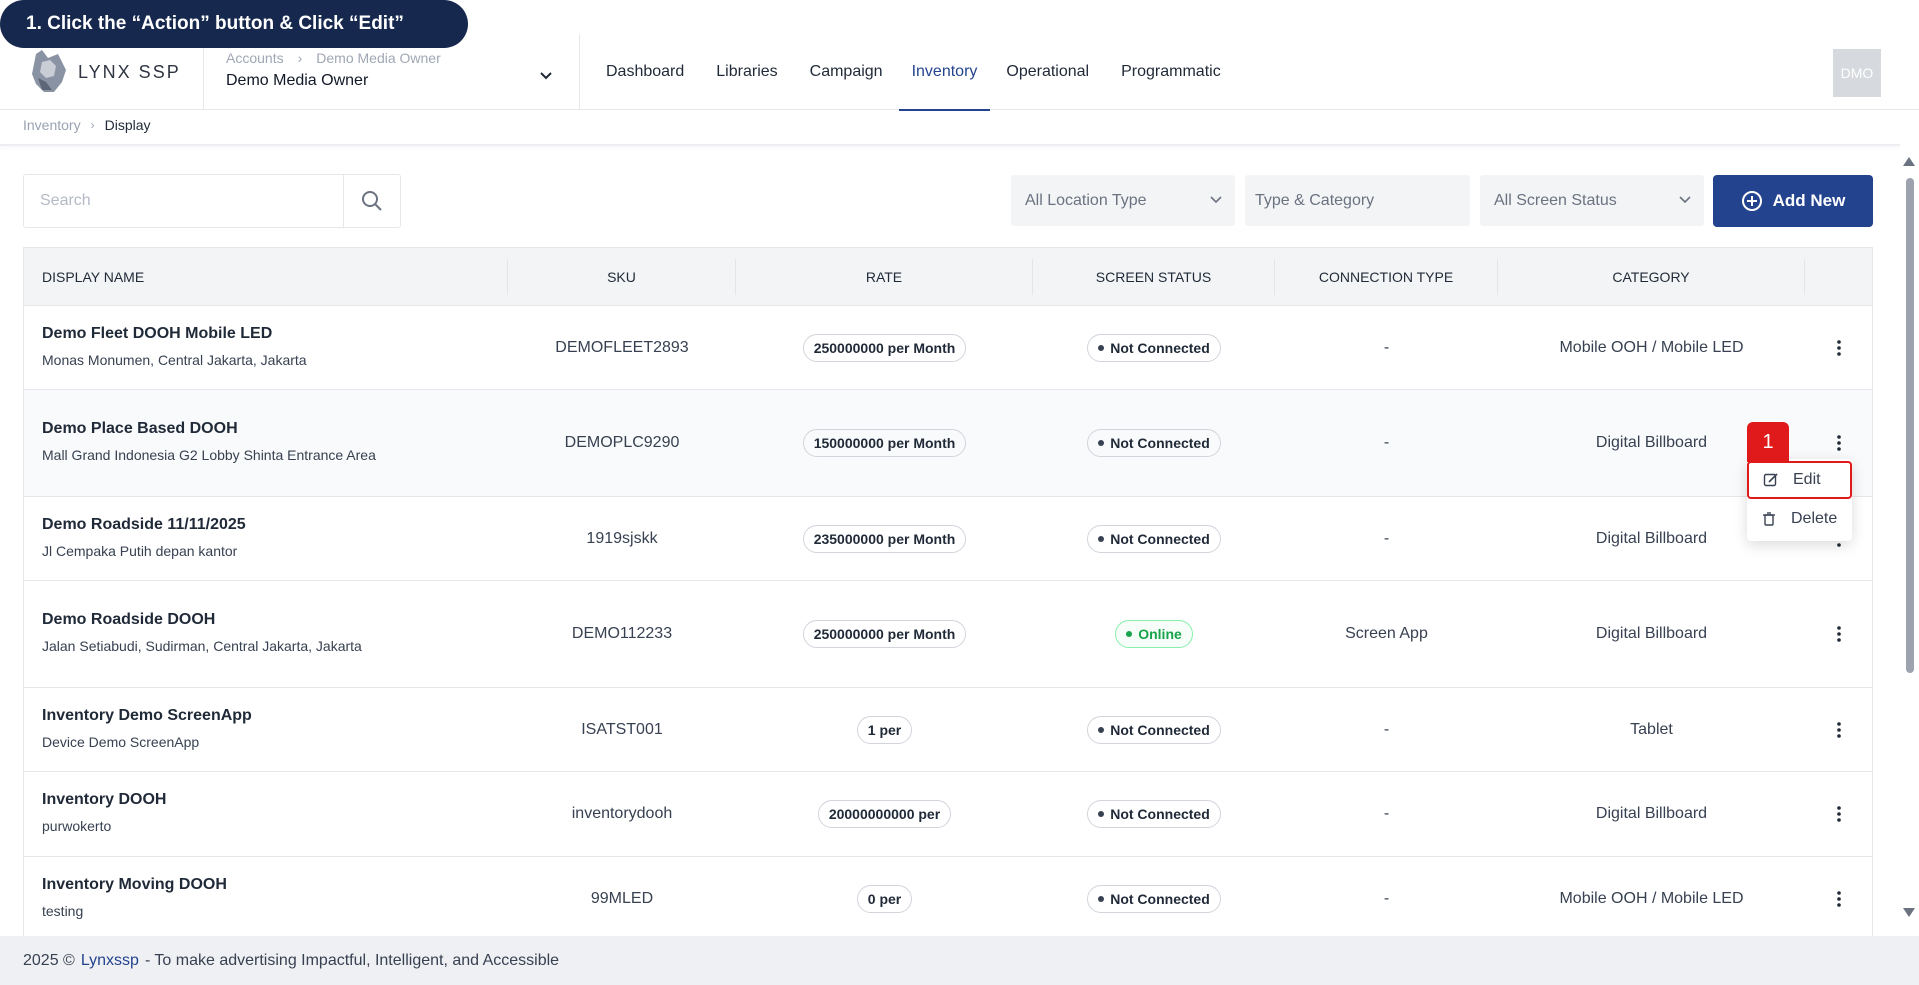  I want to click on edit-menu-item: Edit, so click(1799, 480).